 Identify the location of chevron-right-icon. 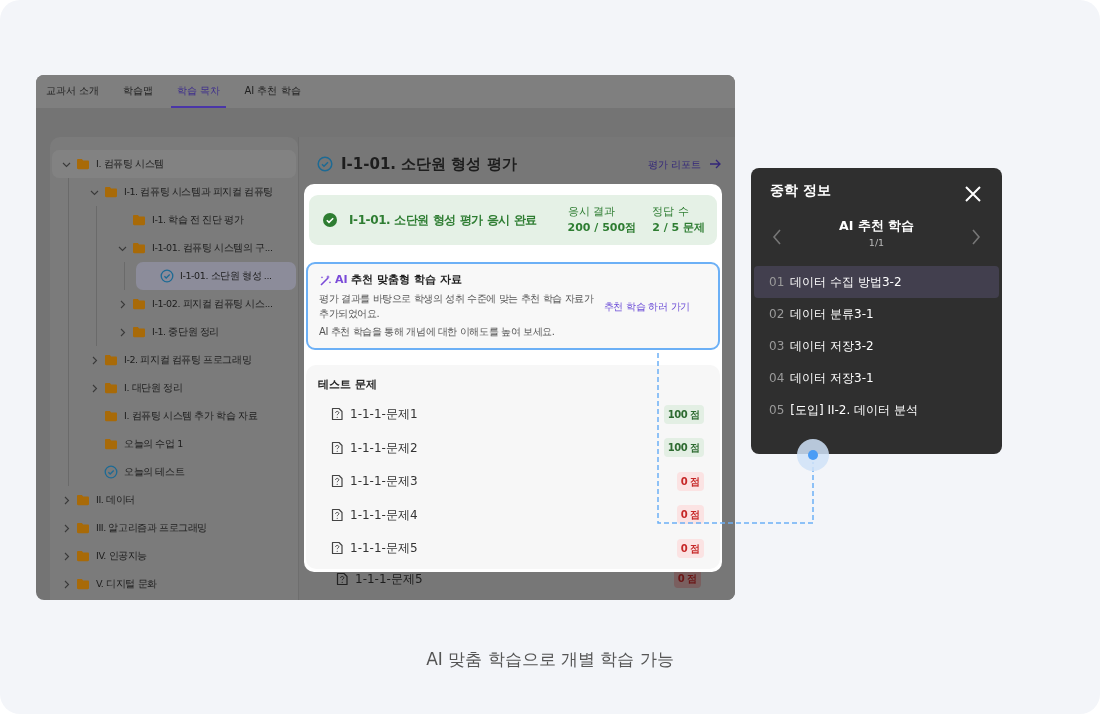
(976, 237).